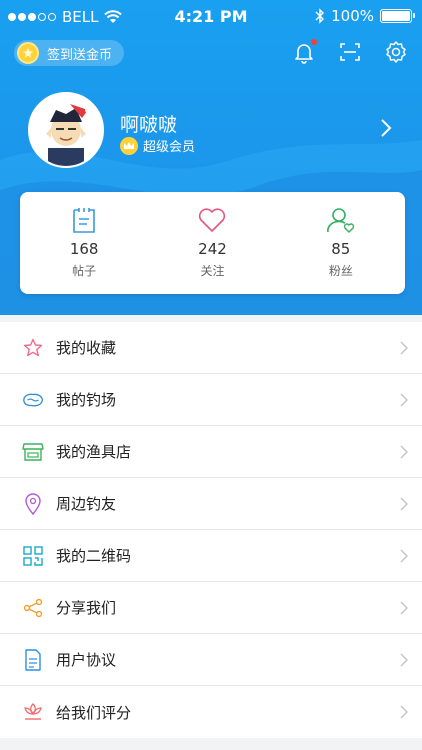 This screenshot has width=422, height=750. Describe the element at coordinates (169, 147) in the screenshot. I see `membership-label: 超级会员` at that location.